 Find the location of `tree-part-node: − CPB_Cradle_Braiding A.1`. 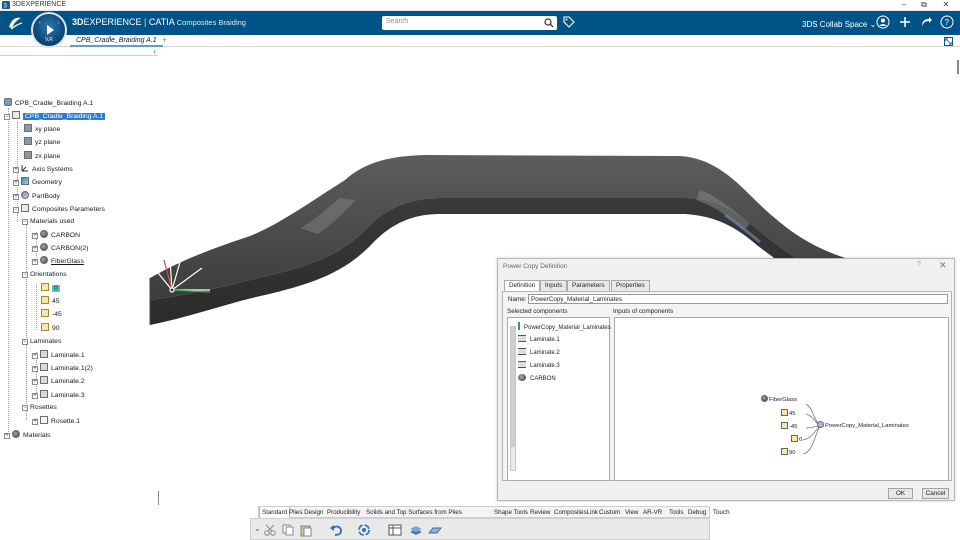

tree-part-node: − CPB_Cradle_Braiding A.1 is located at coordinates (55, 116).